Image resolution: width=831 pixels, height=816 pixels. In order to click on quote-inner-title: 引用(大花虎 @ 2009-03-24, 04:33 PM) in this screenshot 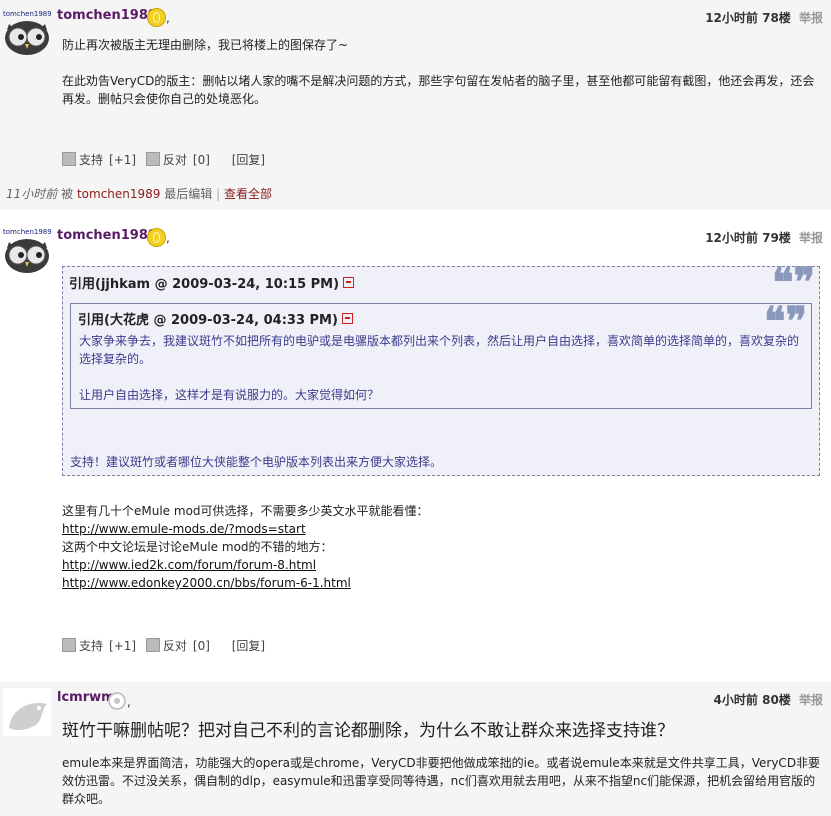, I will do `click(215, 318)`.